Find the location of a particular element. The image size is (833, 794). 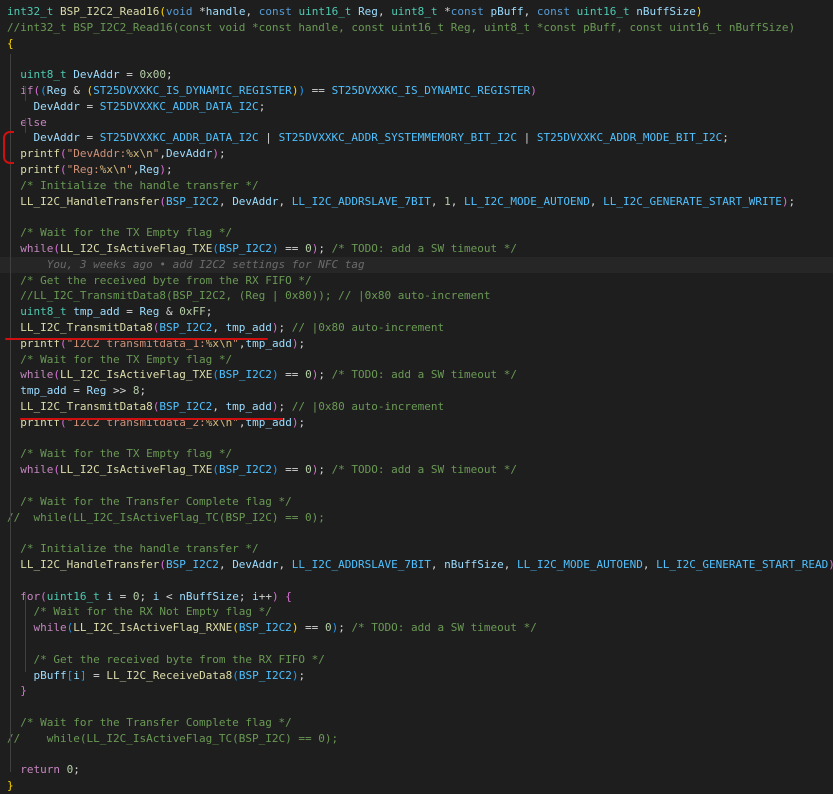

code-token-number: 0 is located at coordinates (308, 470).